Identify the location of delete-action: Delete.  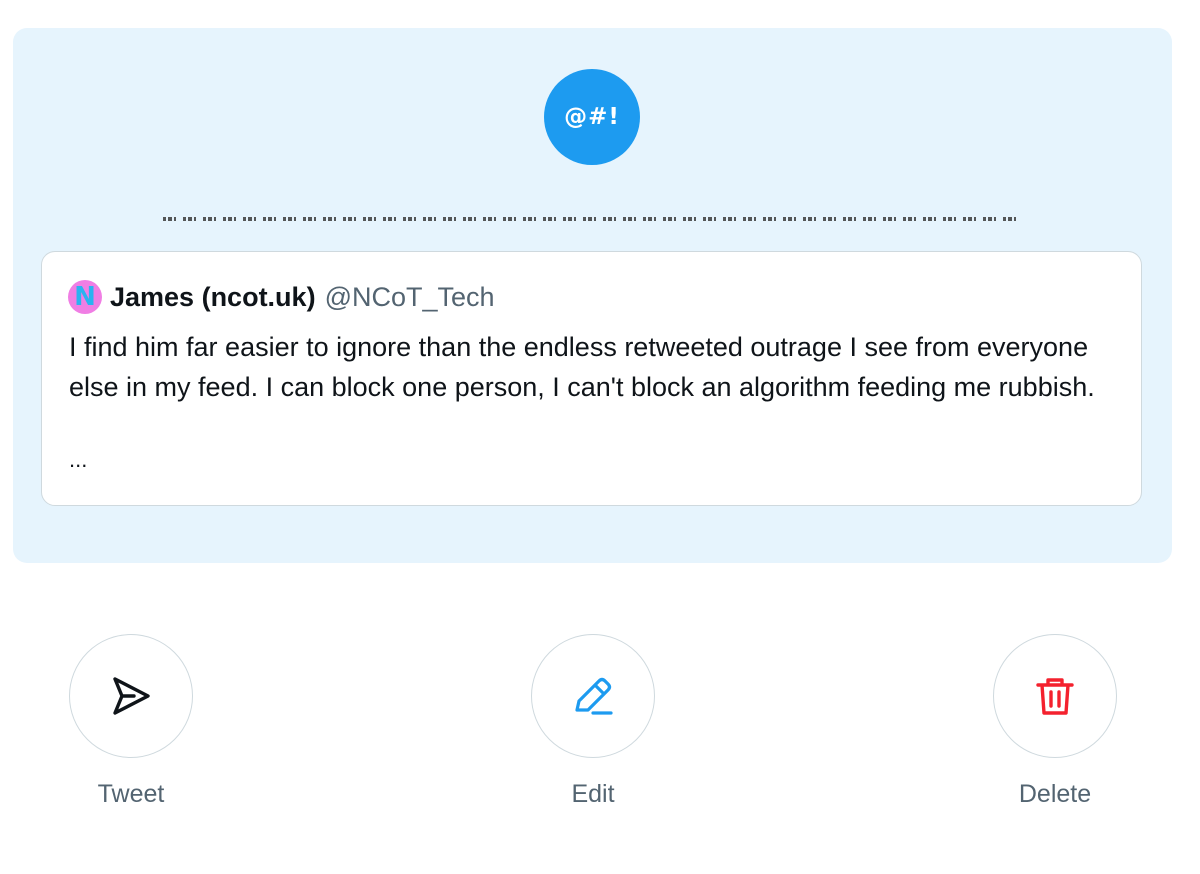
(1055, 721).